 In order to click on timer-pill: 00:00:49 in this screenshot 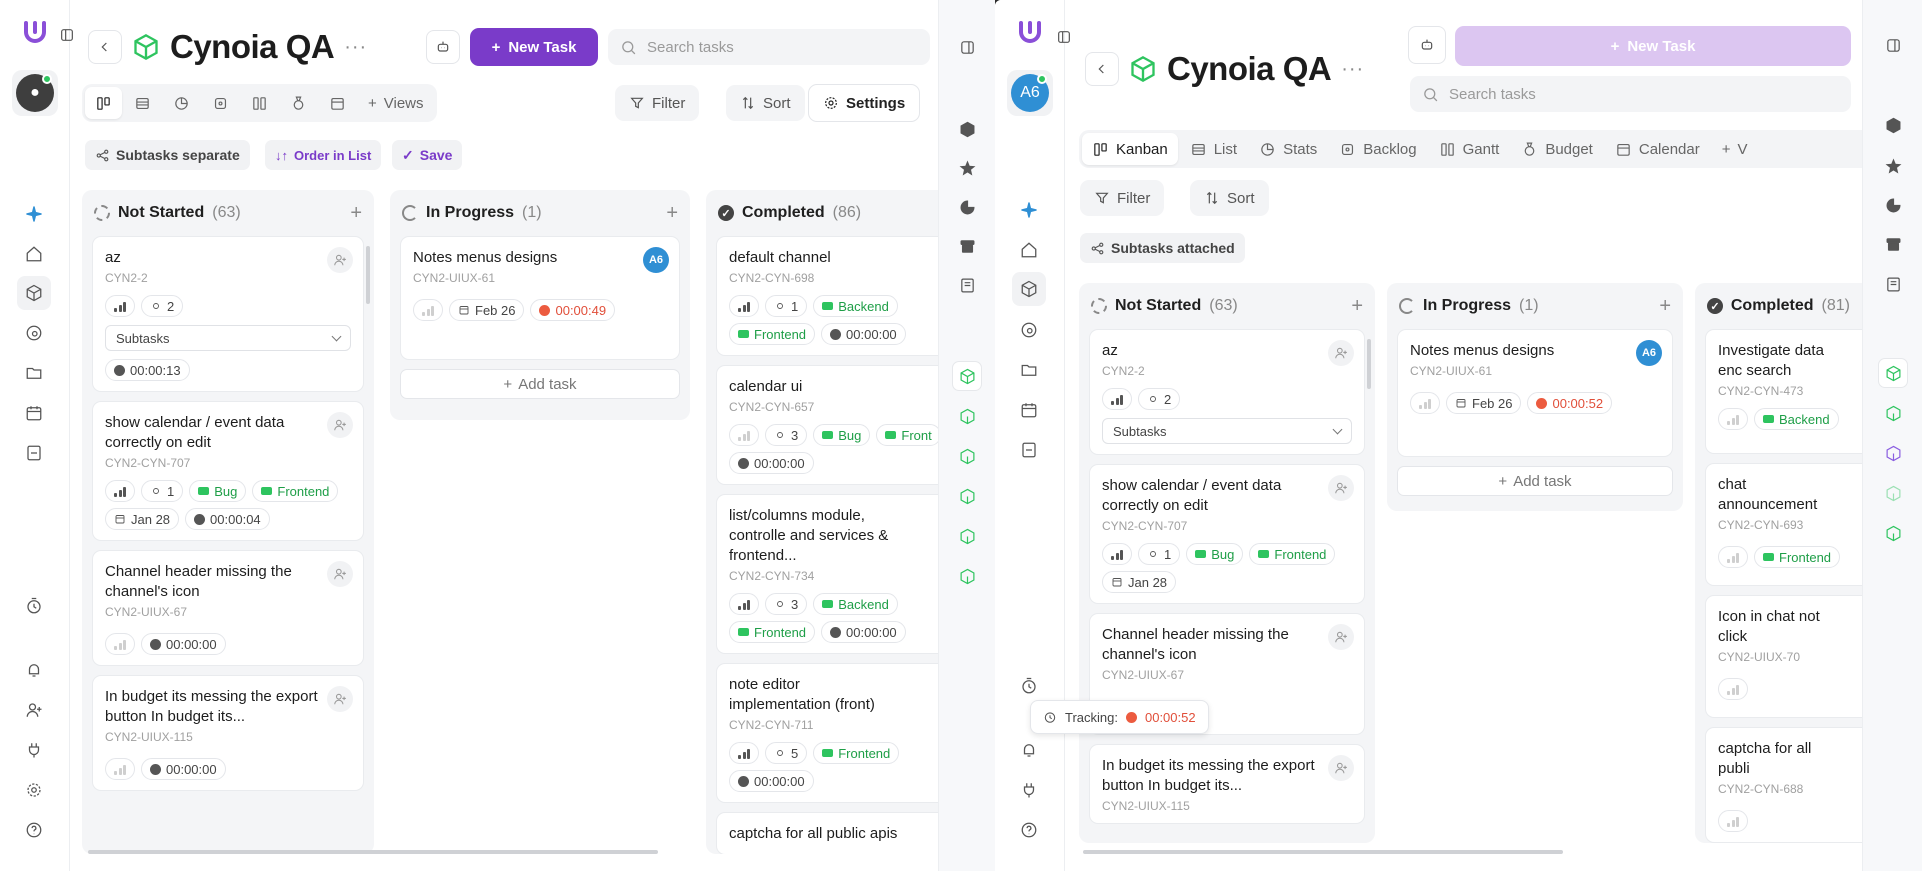, I will do `click(573, 310)`.